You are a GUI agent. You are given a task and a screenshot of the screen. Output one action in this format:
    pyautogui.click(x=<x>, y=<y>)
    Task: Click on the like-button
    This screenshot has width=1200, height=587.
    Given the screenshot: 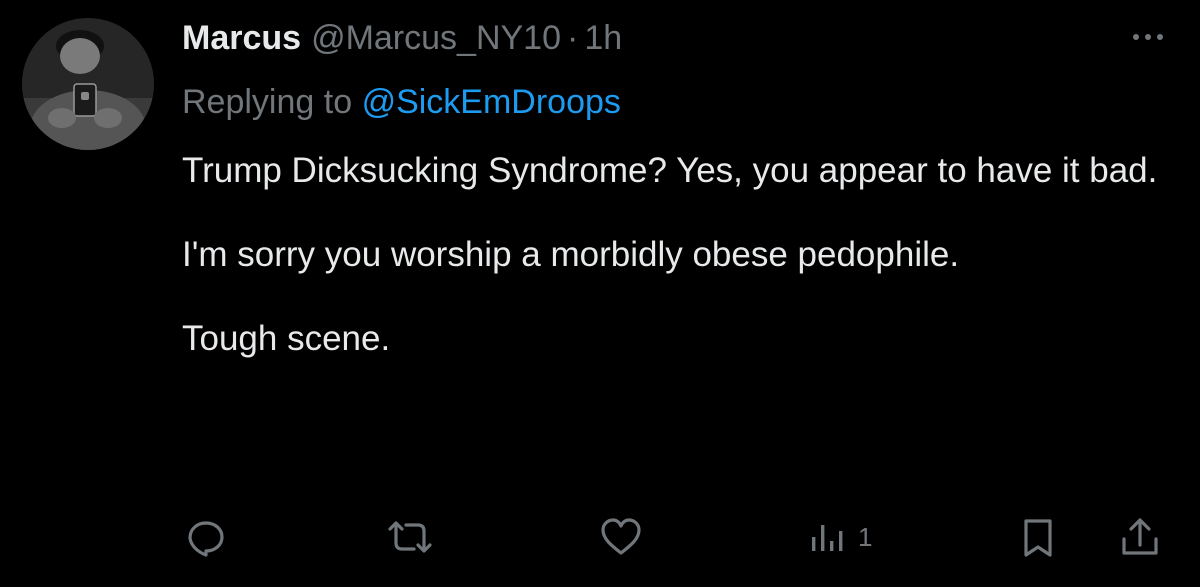 What is the action you would take?
    pyautogui.click(x=621, y=537)
    